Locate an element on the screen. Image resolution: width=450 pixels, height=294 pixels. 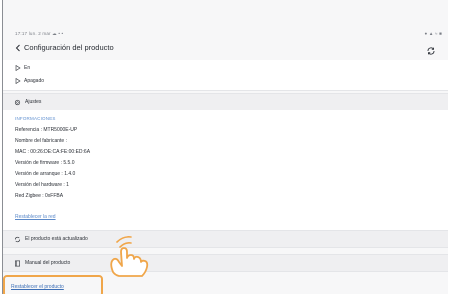
info-firmware: Versión de firmware : 5.5.0 is located at coordinates (45, 163).